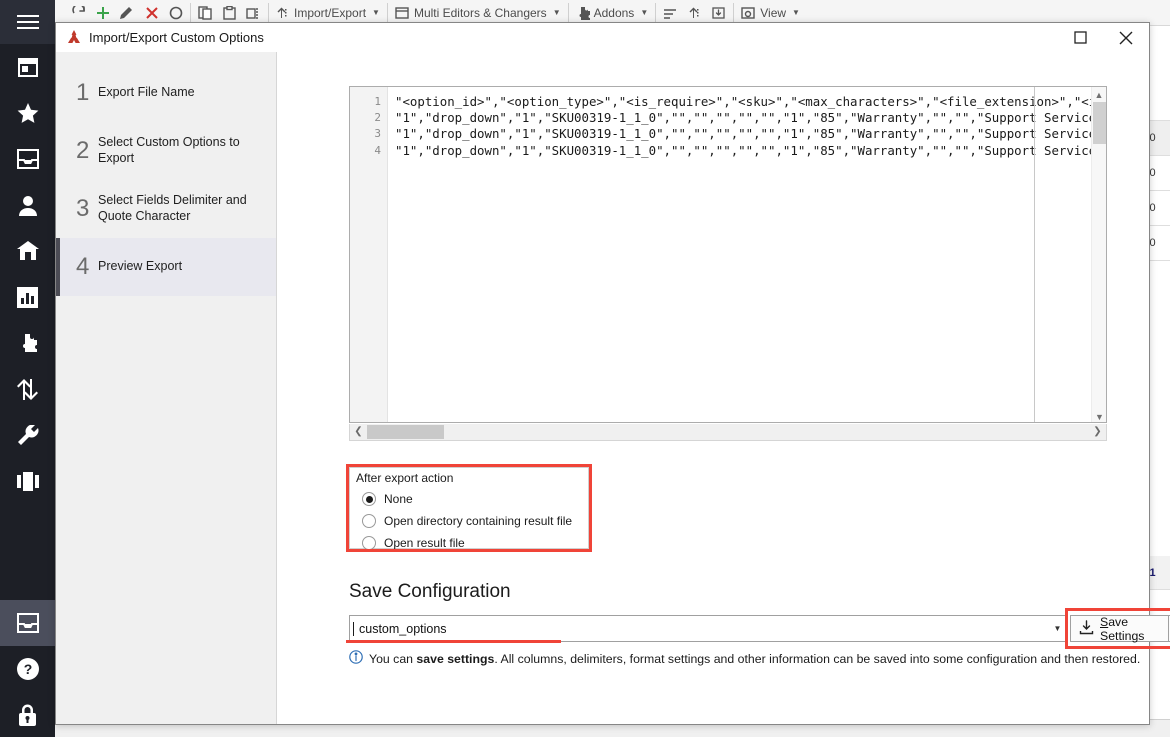 This screenshot has width=1170, height=737. I want to click on configuration-name-input: custom_options, so click(701, 628).